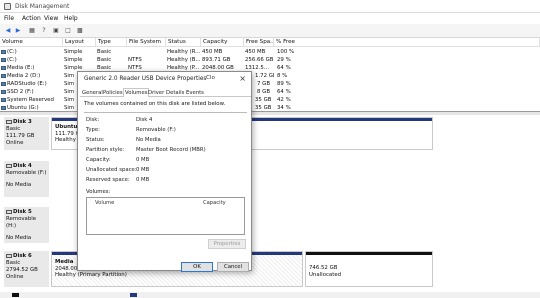 The image size is (540, 298). What do you see at coordinates (79, 42) in the screenshot?
I see `col-header-layout: Layout` at bounding box center [79, 42].